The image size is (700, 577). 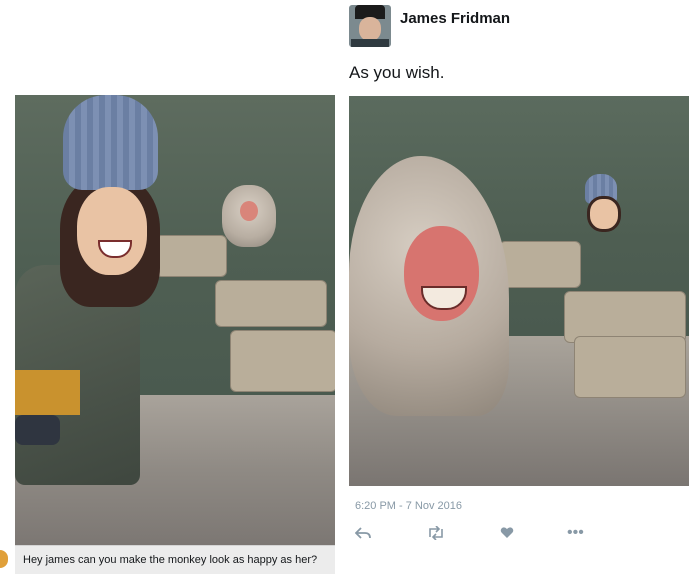 I want to click on author-name: James Fridman, so click(x=455, y=18).